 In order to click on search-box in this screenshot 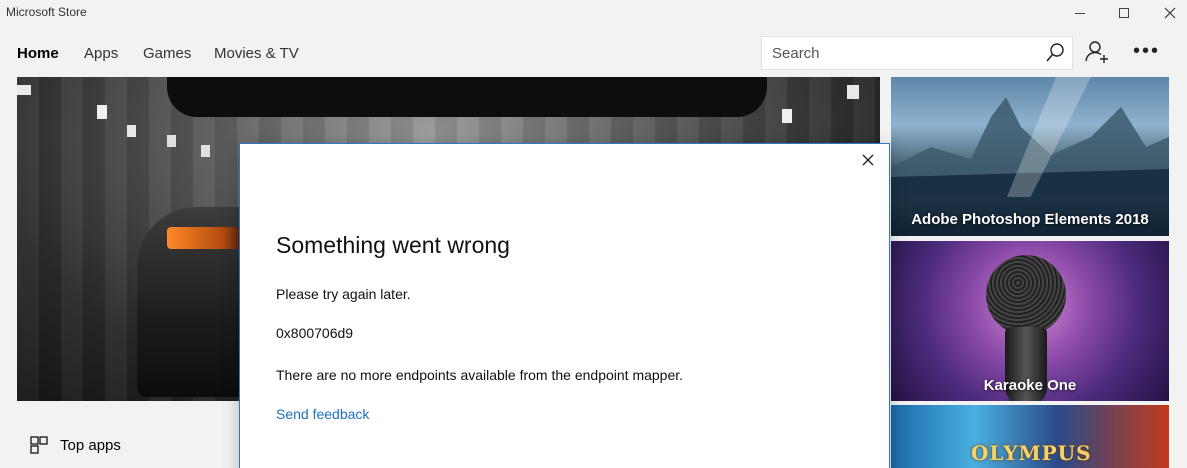, I will do `click(917, 53)`.